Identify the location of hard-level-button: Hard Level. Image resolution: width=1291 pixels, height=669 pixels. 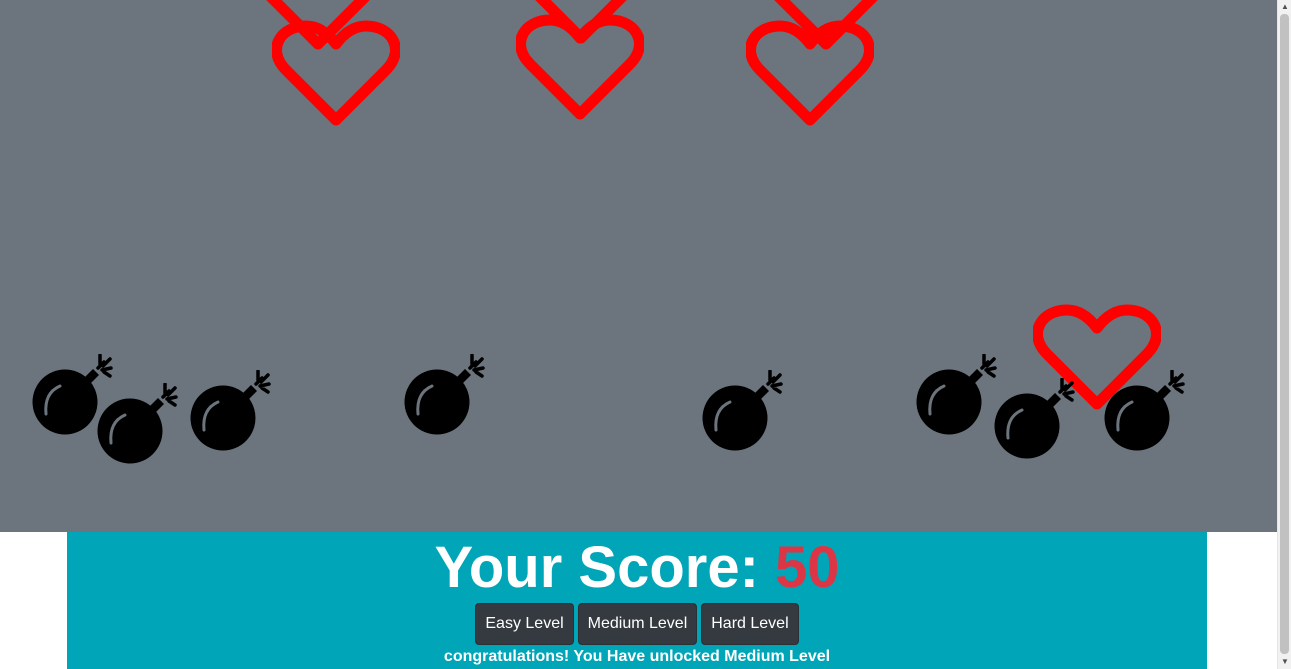
(750, 624).